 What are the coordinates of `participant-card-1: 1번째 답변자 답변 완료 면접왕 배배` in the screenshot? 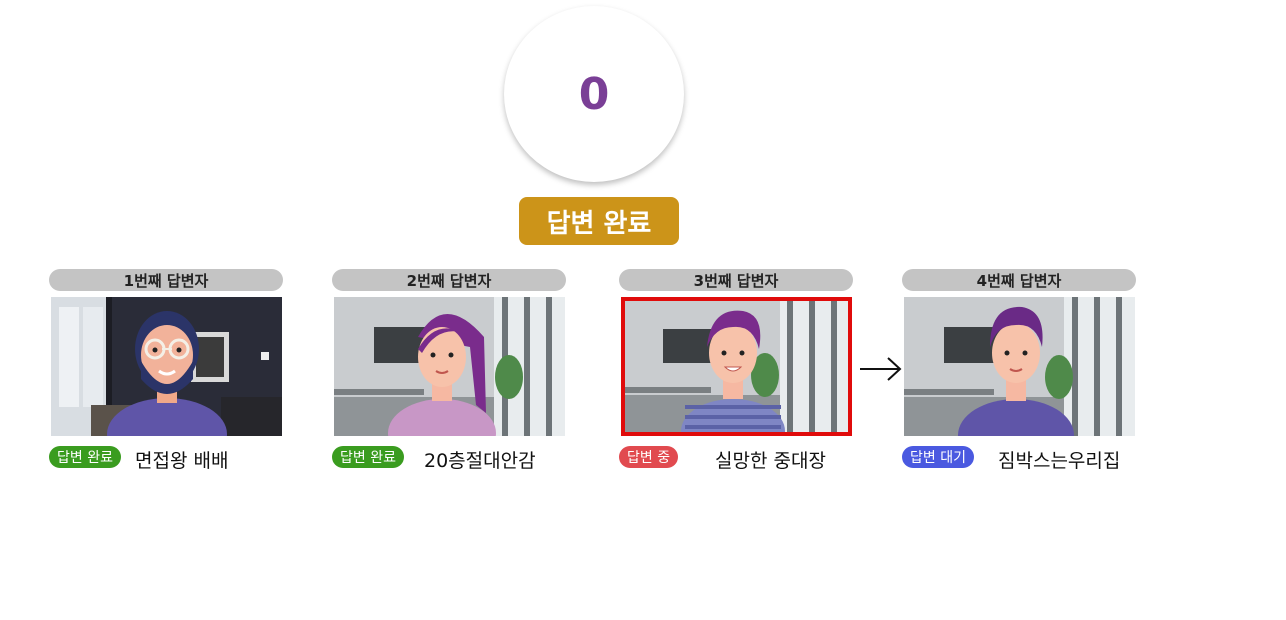 It's located at (166, 374).